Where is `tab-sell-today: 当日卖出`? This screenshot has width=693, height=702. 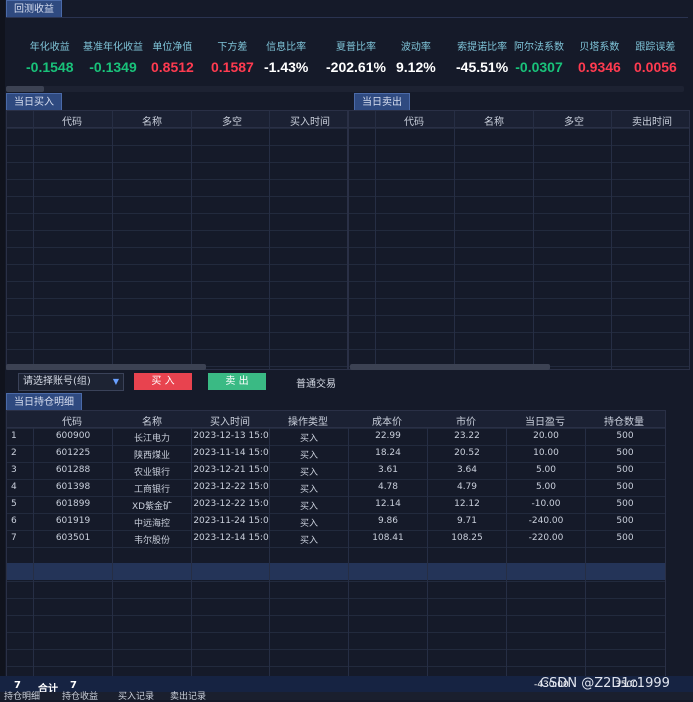
tab-sell-today: 当日卖出 is located at coordinates (382, 102).